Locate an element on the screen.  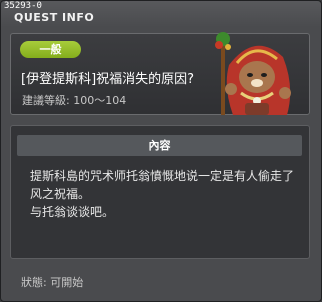
category-badge: 一般 is located at coordinates (50, 49).